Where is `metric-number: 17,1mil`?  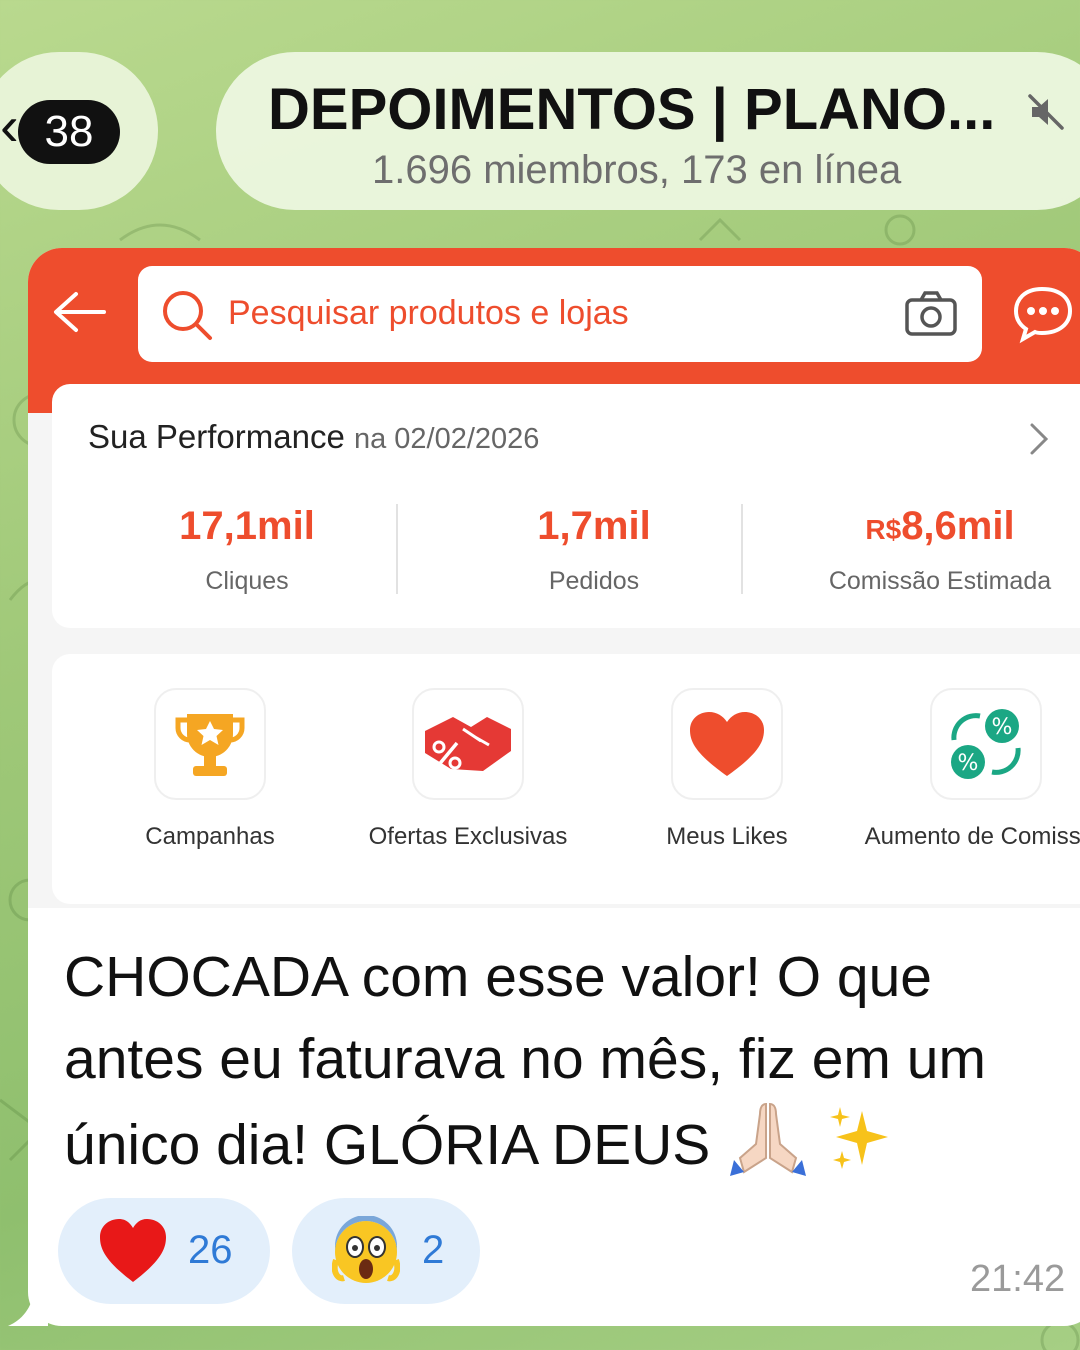 metric-number: 17,1mil is located at coordinates (247, 526).